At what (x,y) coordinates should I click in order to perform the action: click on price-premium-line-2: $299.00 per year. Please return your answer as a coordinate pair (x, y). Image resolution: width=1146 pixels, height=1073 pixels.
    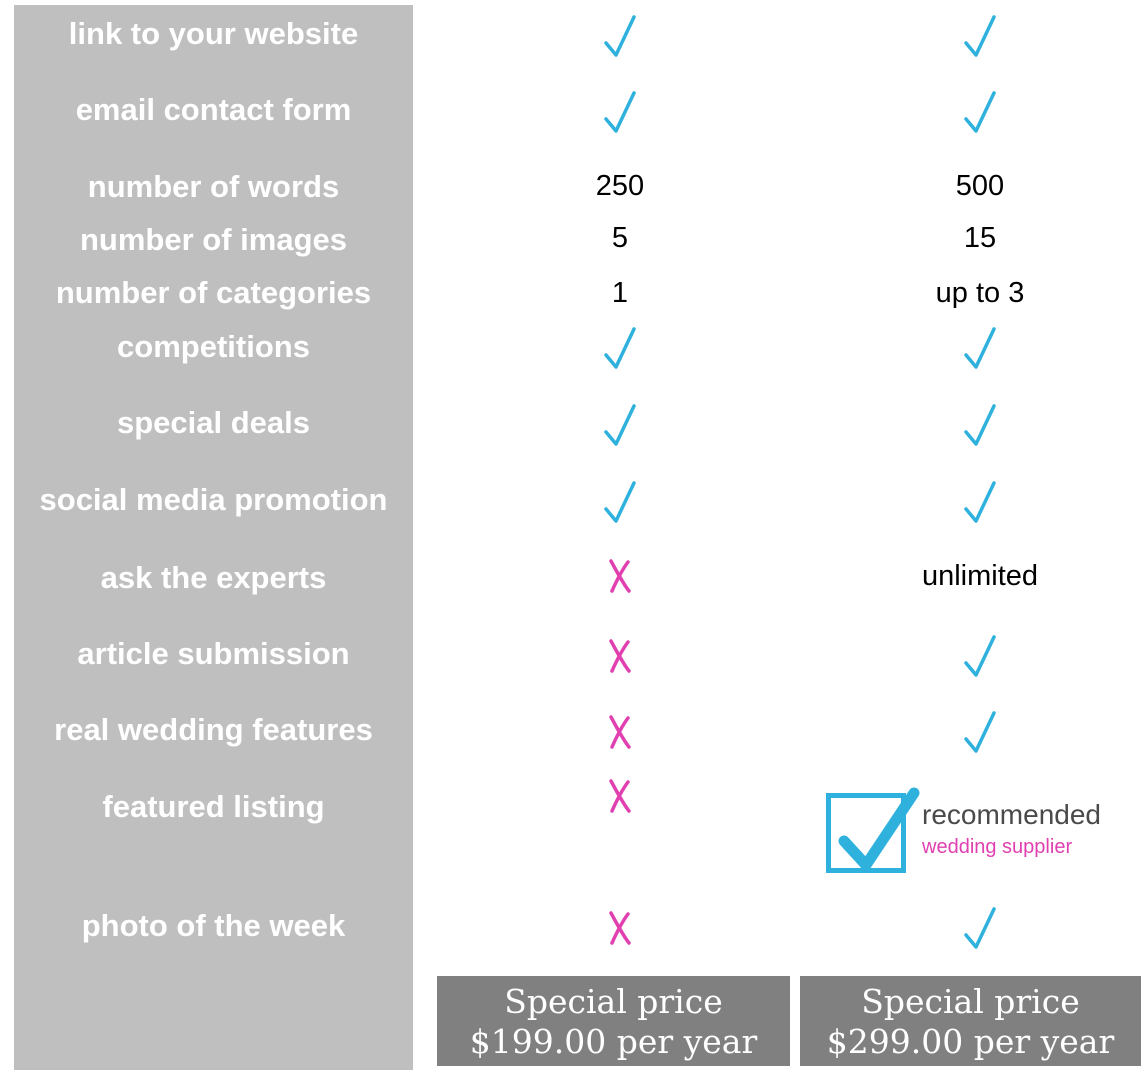
    Looking at the image, I should click on (970, 1041).